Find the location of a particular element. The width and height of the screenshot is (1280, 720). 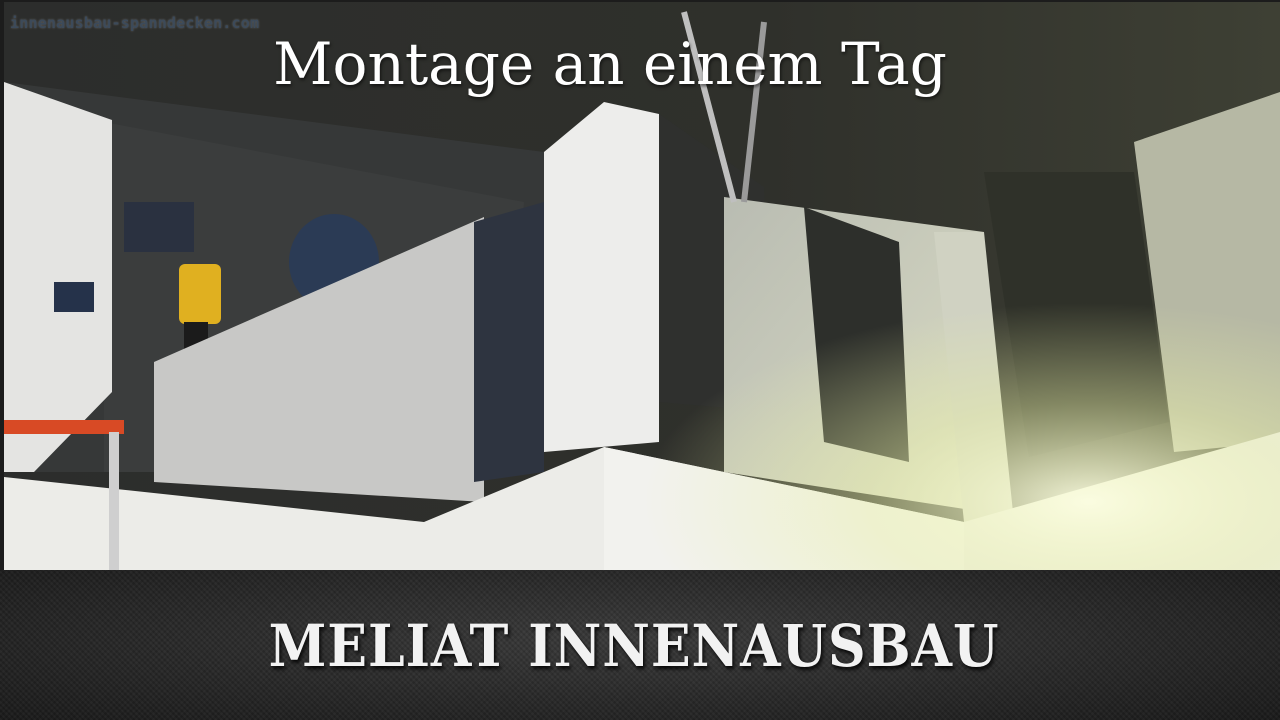

brand-name: MELIAT INNENAUSBAU is located at coordinates (634, 646).